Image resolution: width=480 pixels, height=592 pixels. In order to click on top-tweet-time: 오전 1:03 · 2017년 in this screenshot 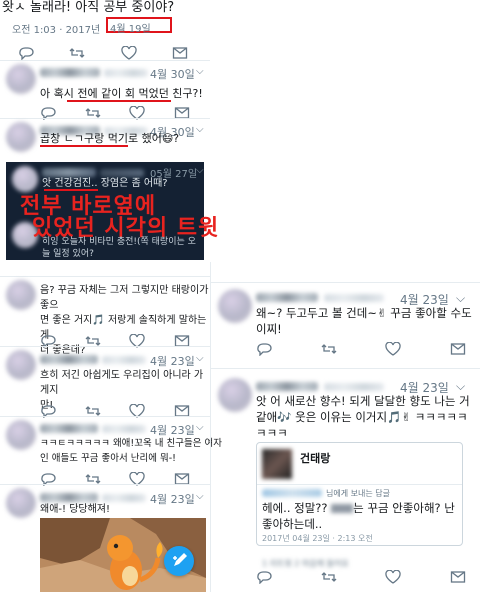, I will do `click(56, 30)`.